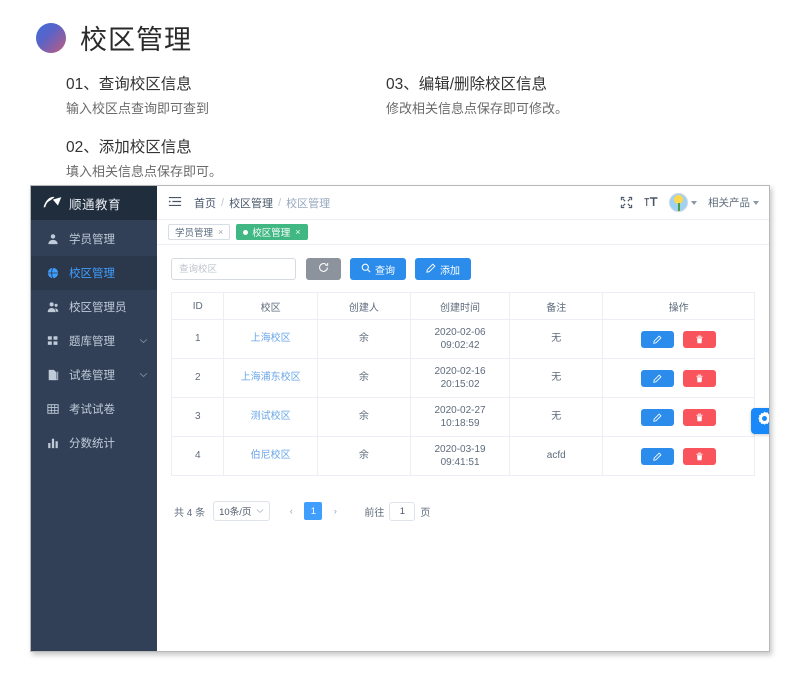  I want to click on sidebar-item-score-stats: 分数统计, so click(94, 443).